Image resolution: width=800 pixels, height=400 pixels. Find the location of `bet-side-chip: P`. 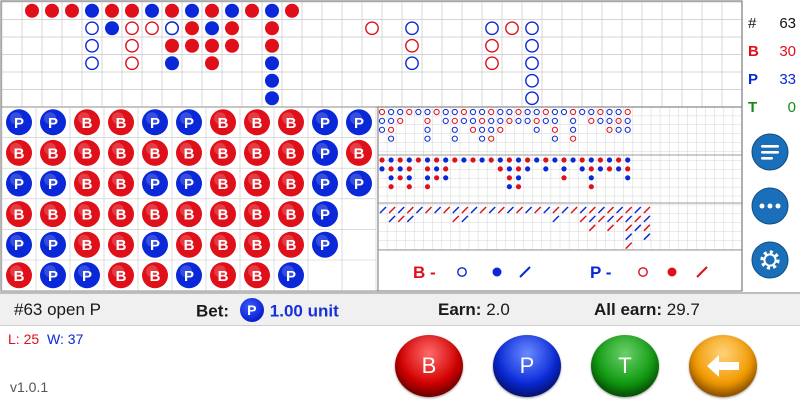

bet-side-chip: P is located at coordinates (251, 310).